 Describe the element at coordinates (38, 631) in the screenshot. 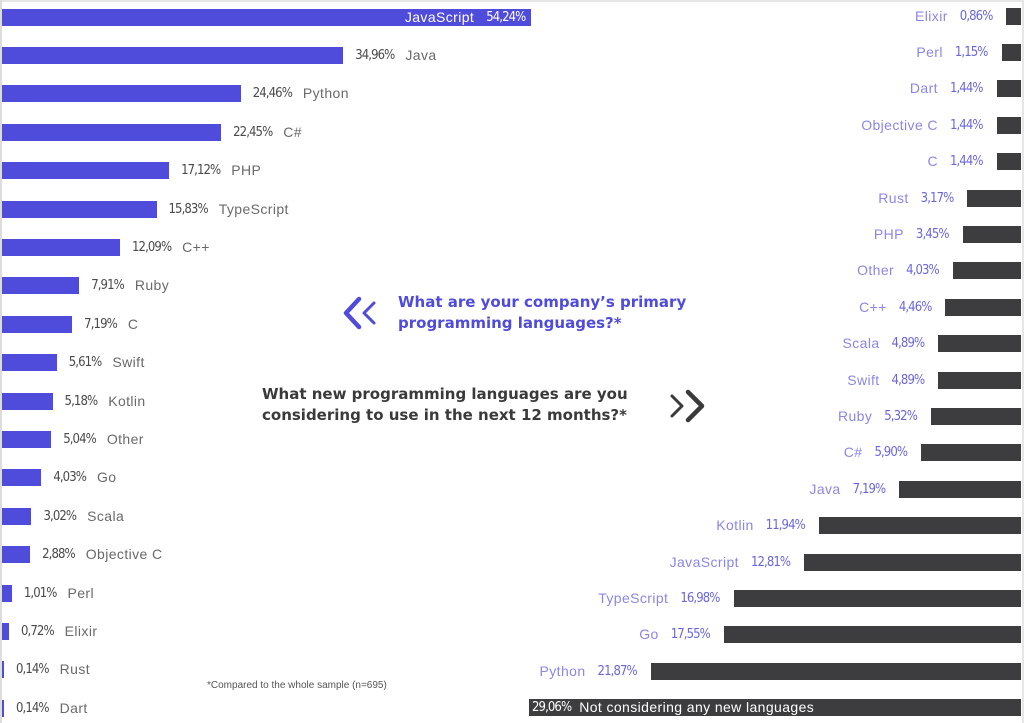

I see `value-label: 0,72%` at that location.